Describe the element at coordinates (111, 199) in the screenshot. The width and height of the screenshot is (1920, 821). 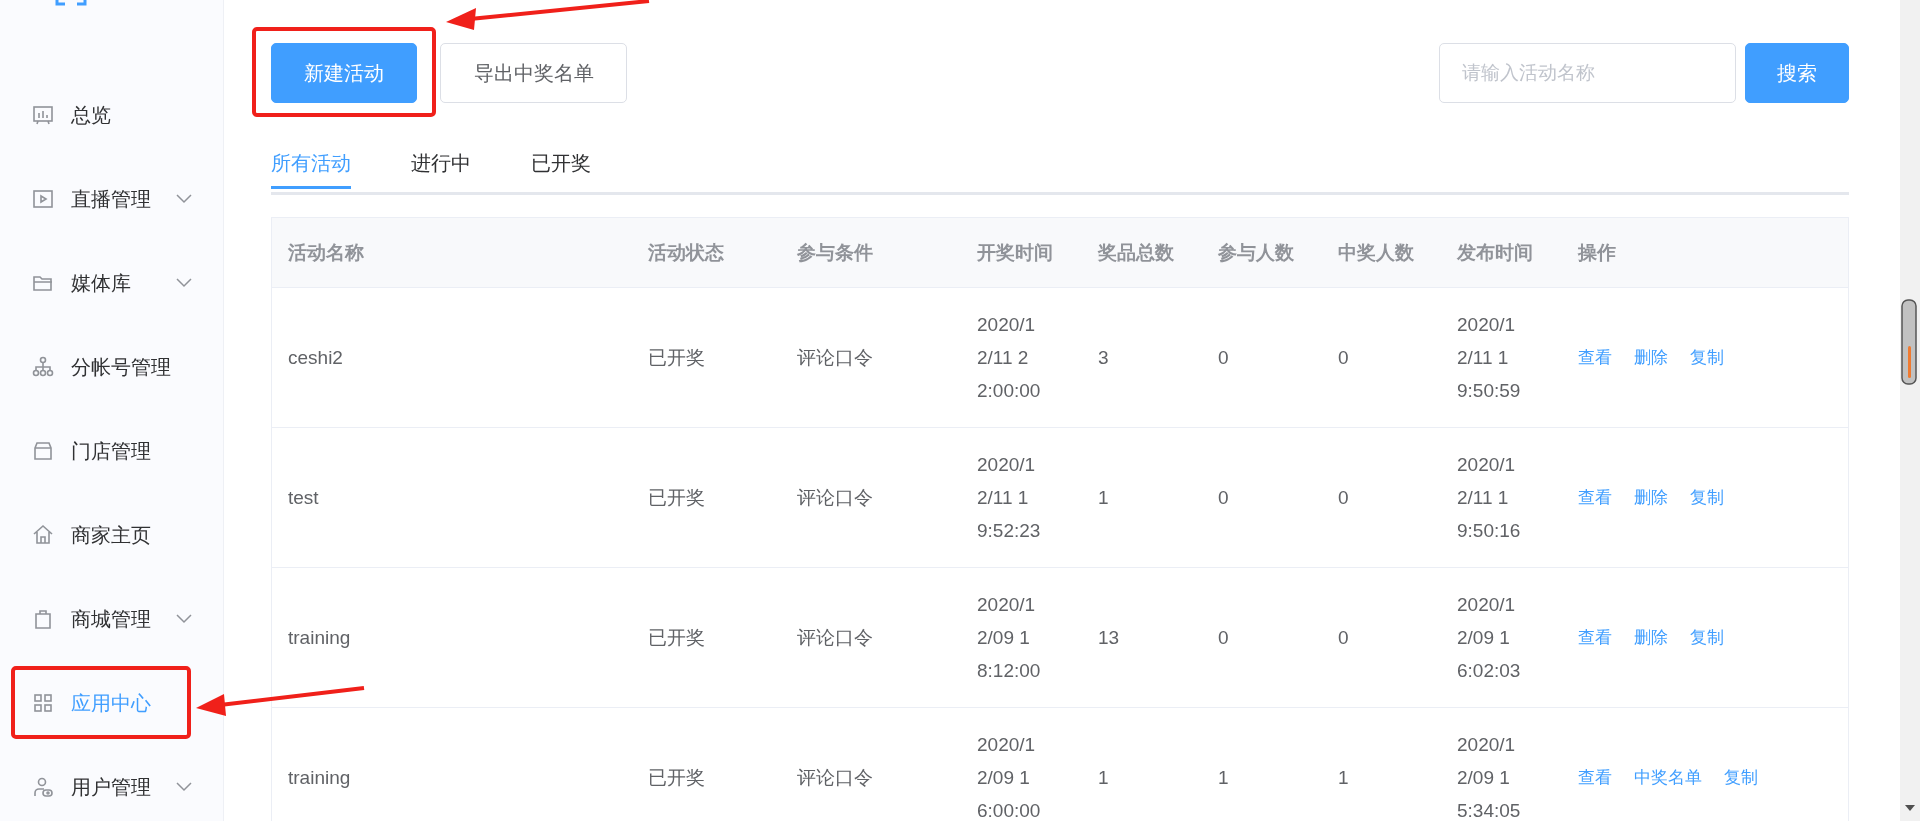
I see `sidebar-item: 直播管理` at that location.